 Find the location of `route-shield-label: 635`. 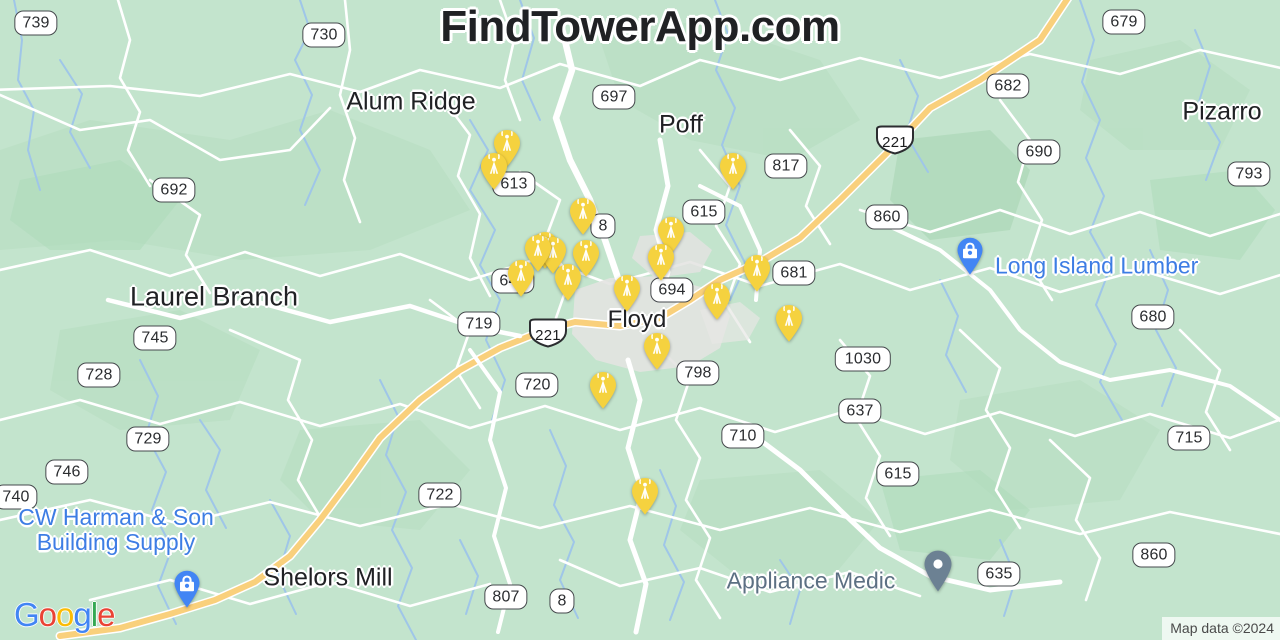

route-shield-label: 635 is located at coordinates (999, 573).